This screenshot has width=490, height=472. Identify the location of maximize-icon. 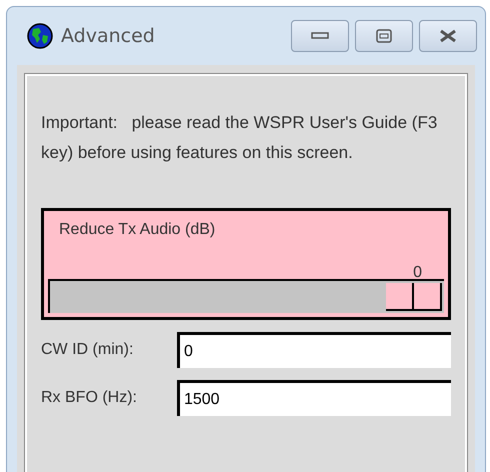
(384, 36).